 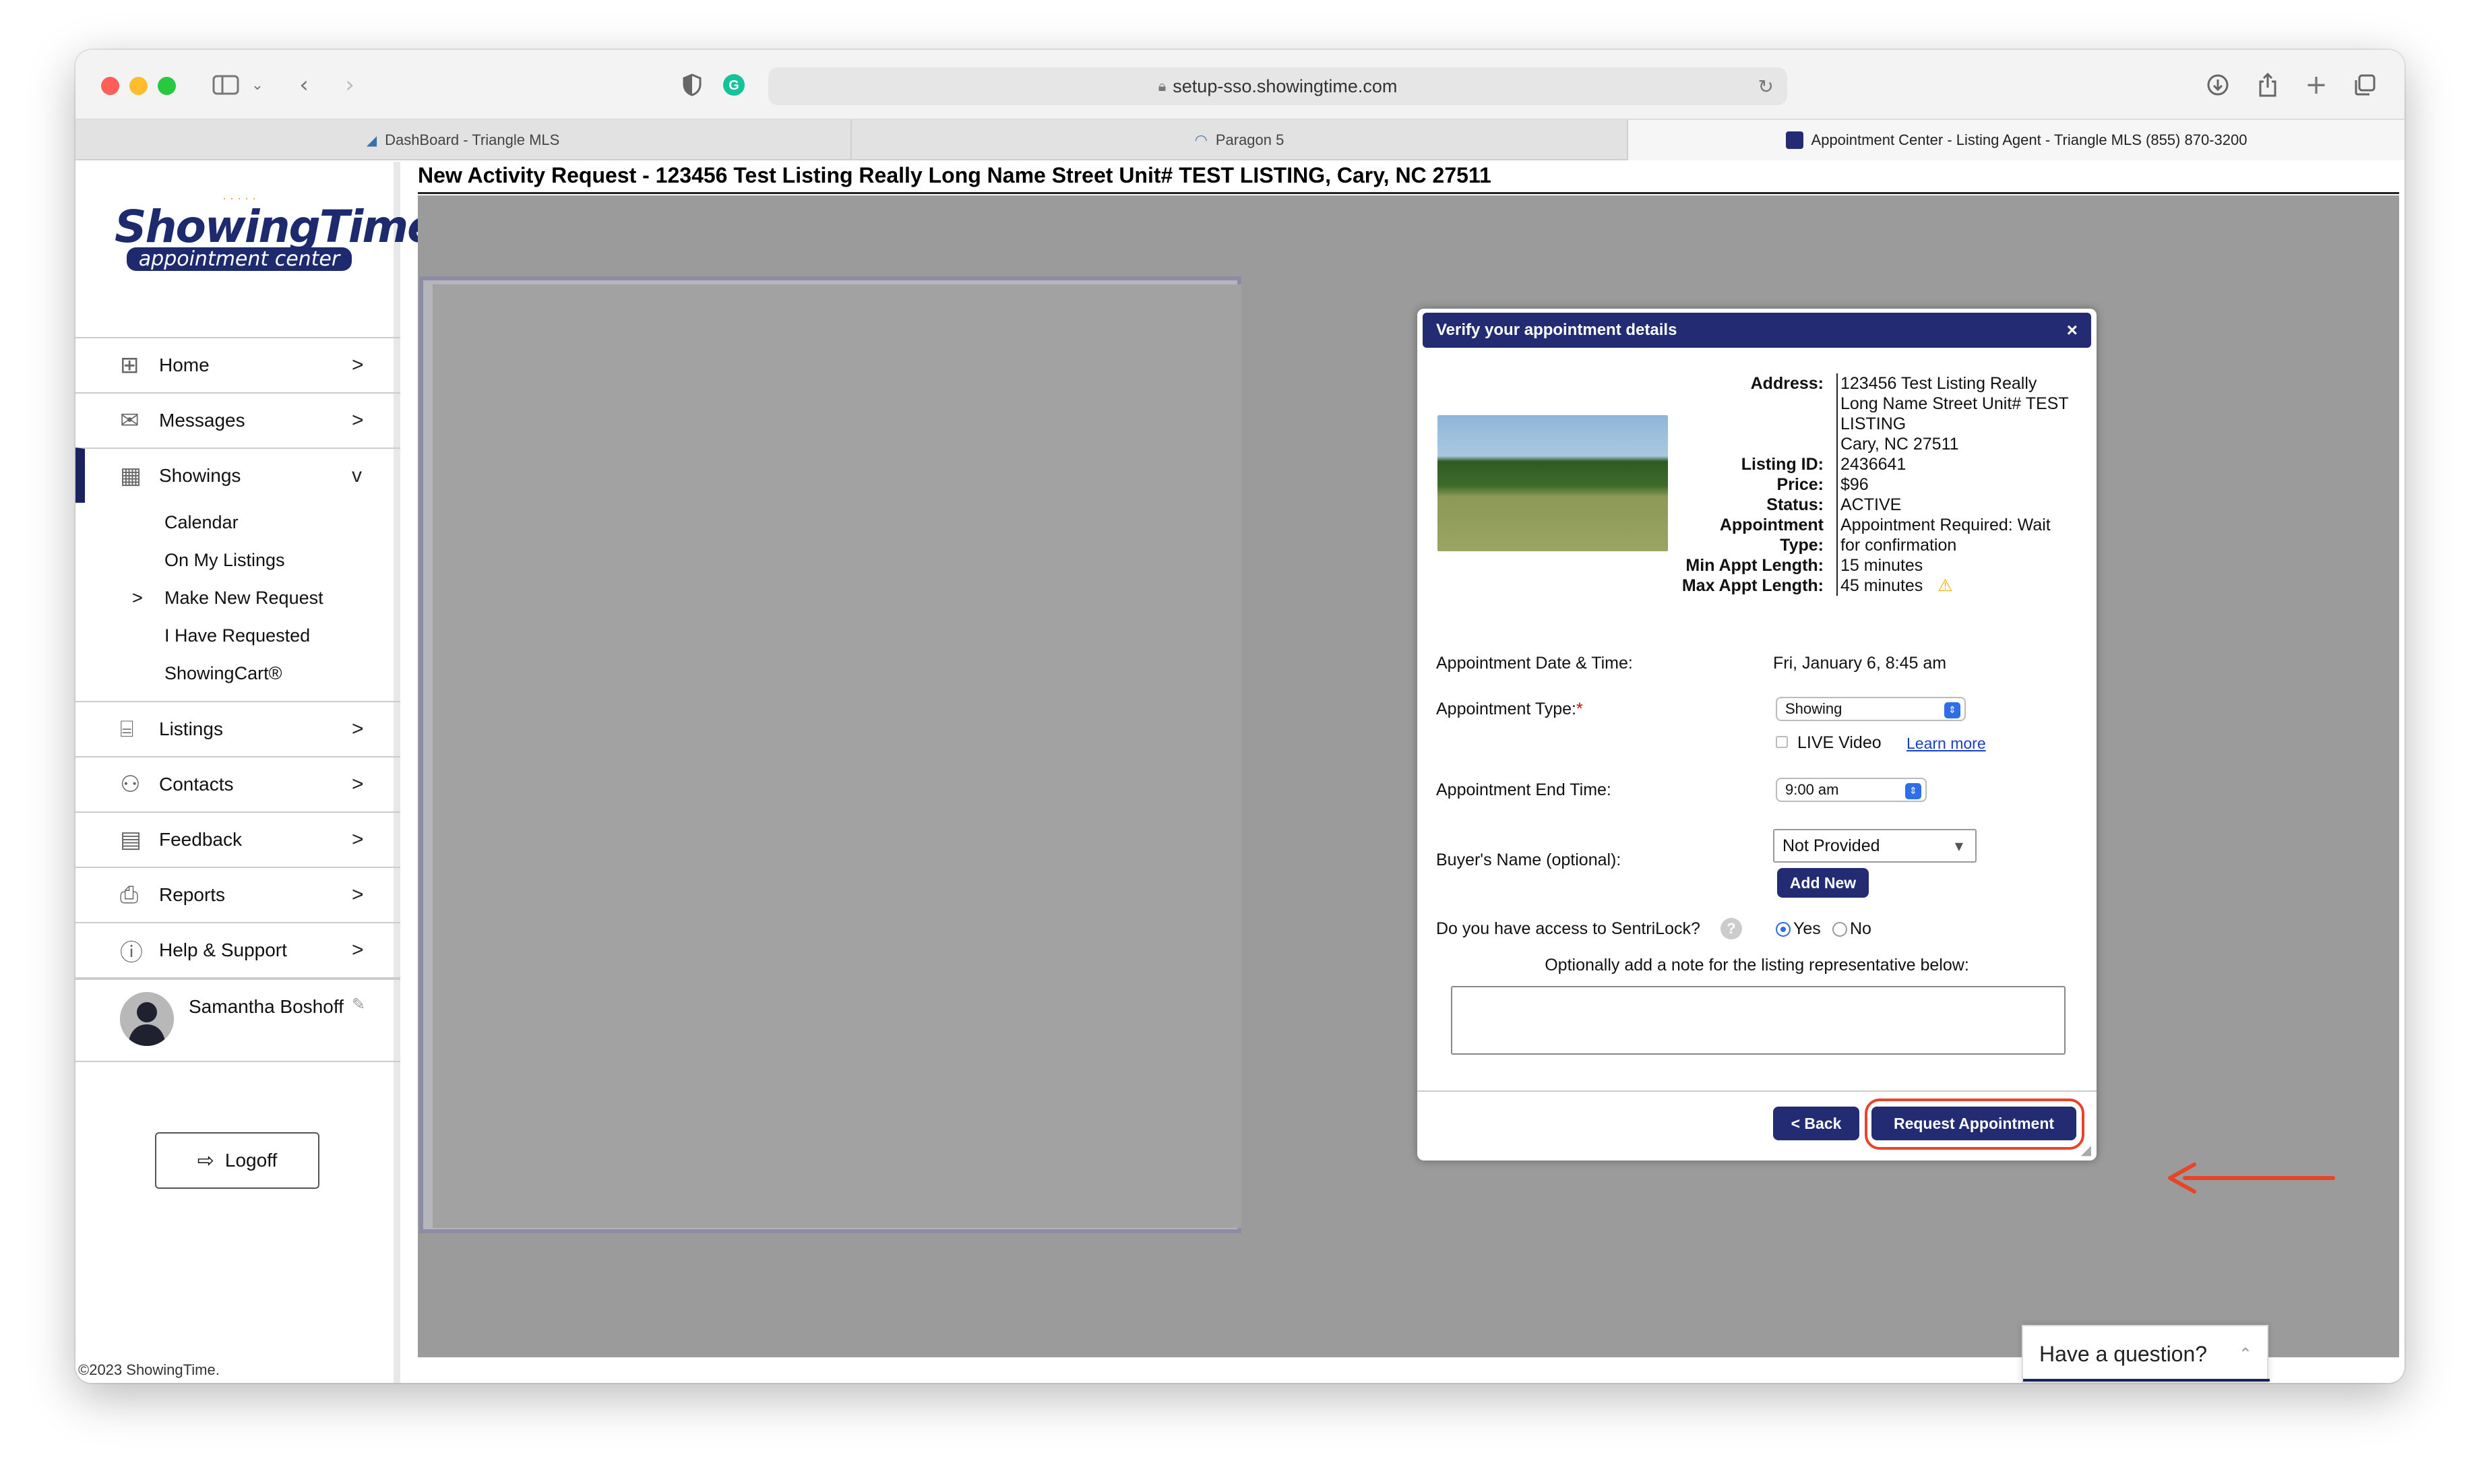 What do you see at coordinates (1816, 1123) in the screenshot?
I see `back-button: < Back` at bounding box center [1816, 1123].